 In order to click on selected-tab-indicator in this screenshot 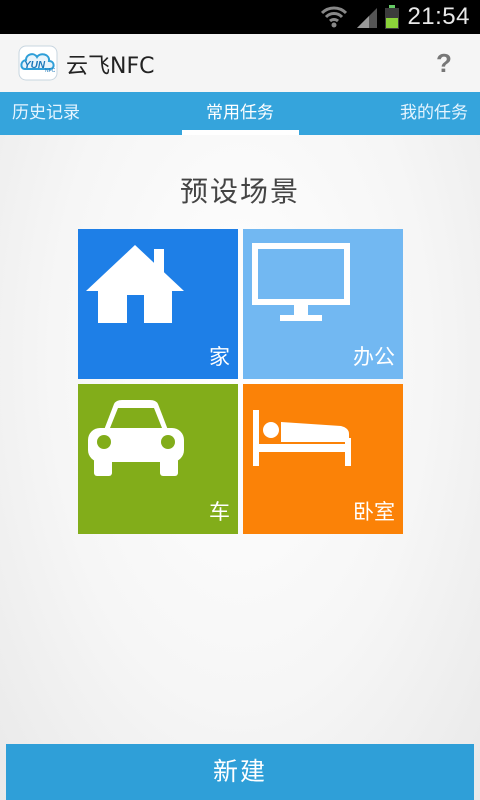, I will do `click(240, 132)`.